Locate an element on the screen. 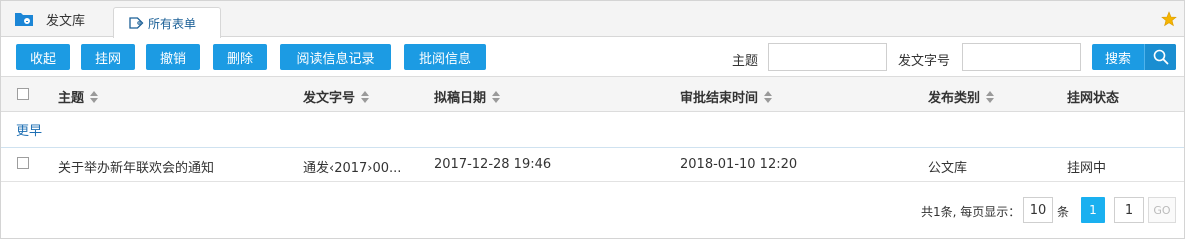  row-checkbox is located at coordinates (23, 163).